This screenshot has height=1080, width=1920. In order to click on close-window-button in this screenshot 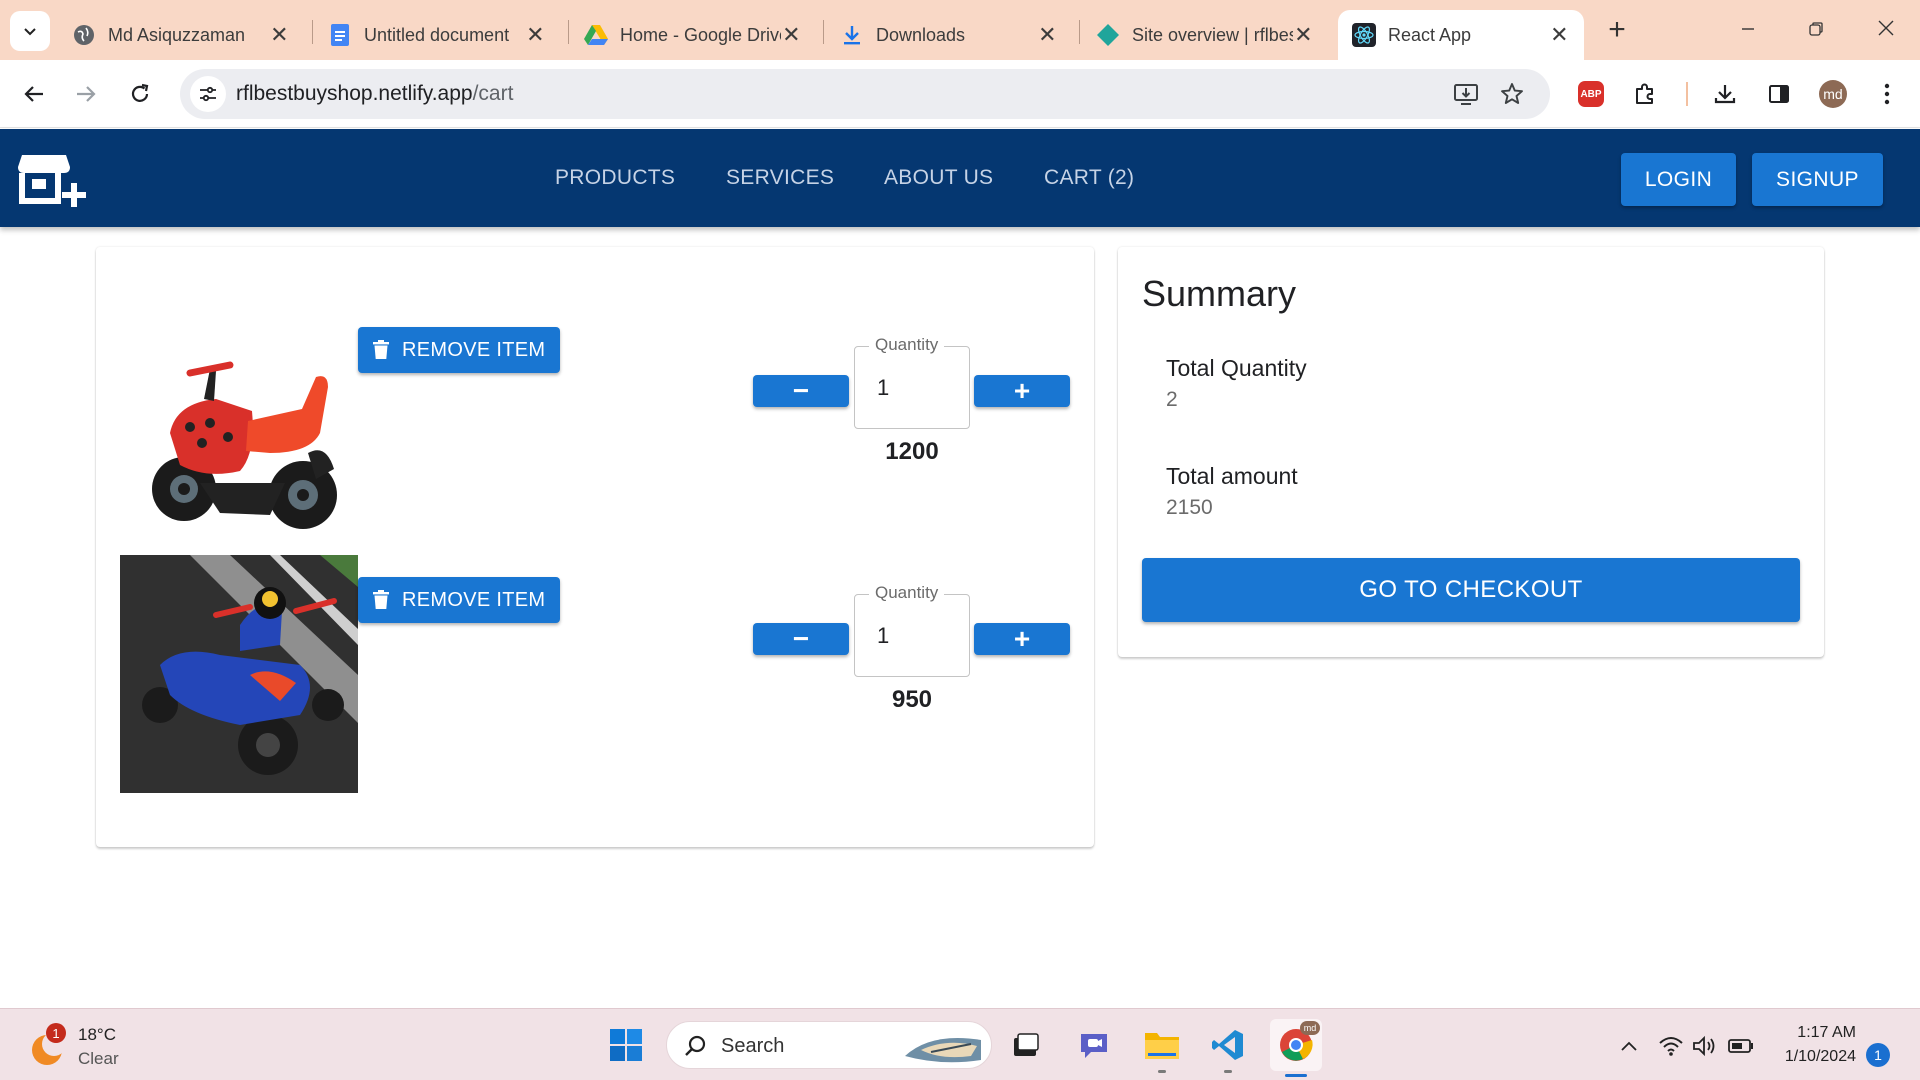, I will do `click(1886, 30)`.